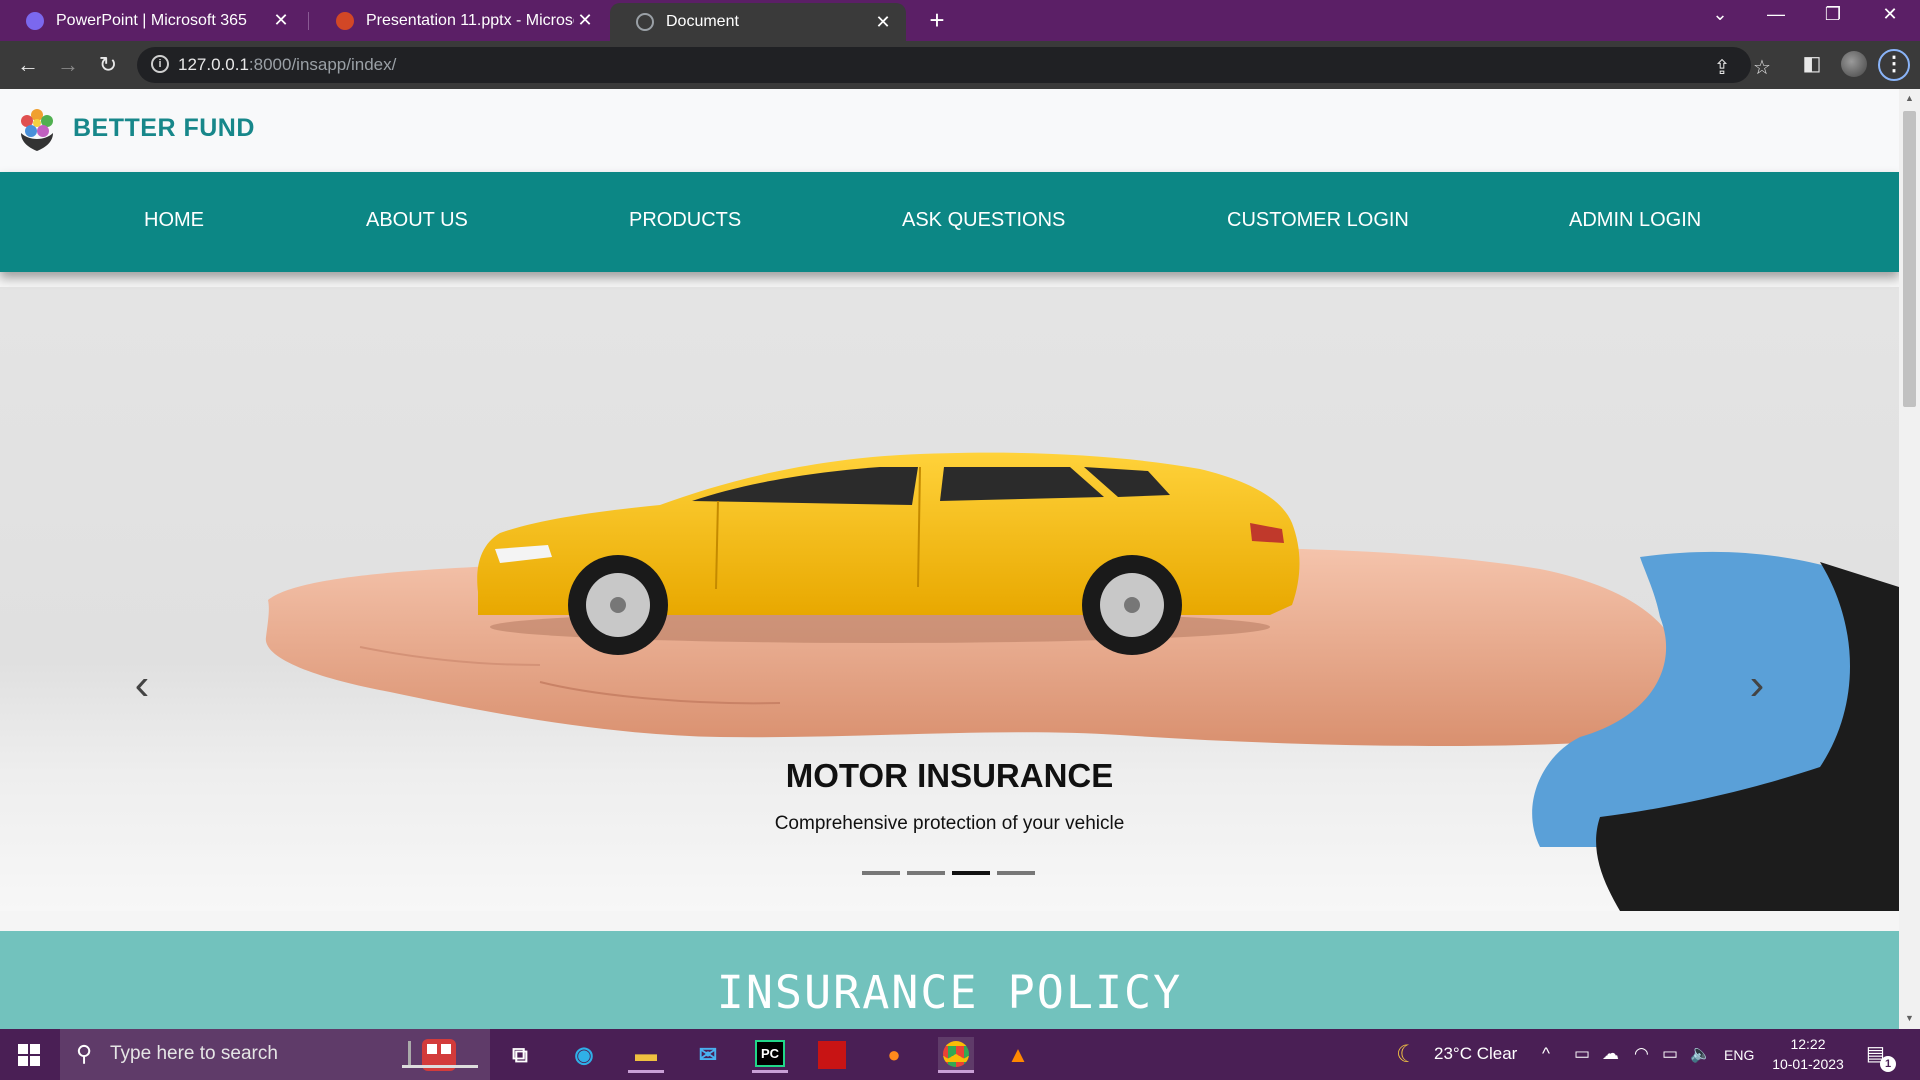 This screenshot has height=1080, width=1920. Describe the element at coordinates (1808, 1064) in the screenshot. I see `clock-date: 10-01-2023` at that location.